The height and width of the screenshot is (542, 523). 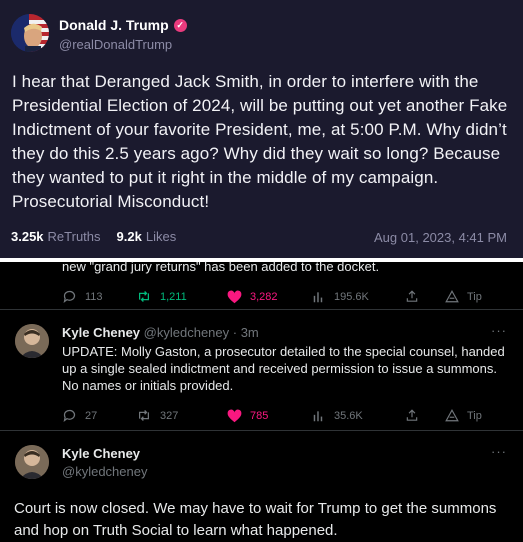 What do you see at coordinates (74, 236) in the screenshot?
I see `retruths-label: ReTruths` at bounding box center [74, 236].